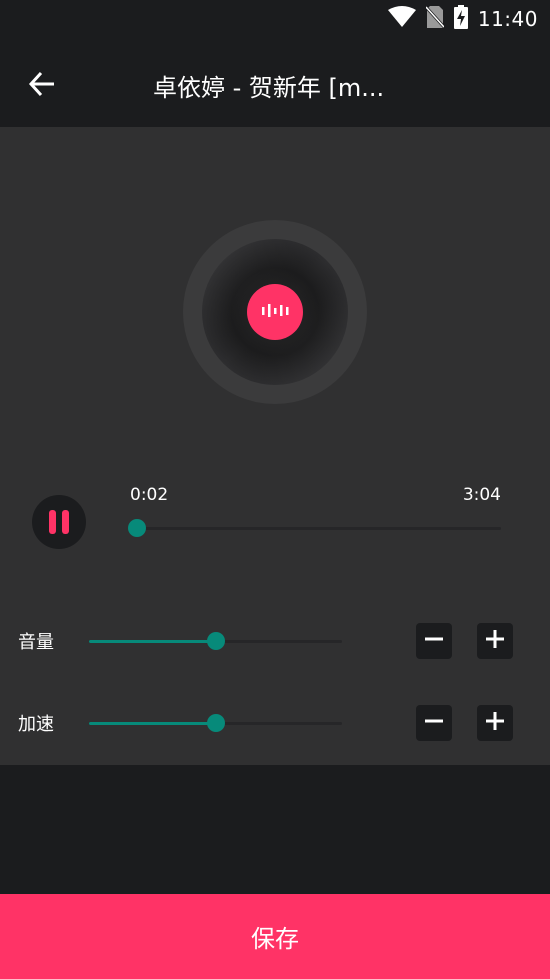  What do you see at coordinates (59, 522) in the screenshot?
I see `pause-button` at bounding box center [59, 522].